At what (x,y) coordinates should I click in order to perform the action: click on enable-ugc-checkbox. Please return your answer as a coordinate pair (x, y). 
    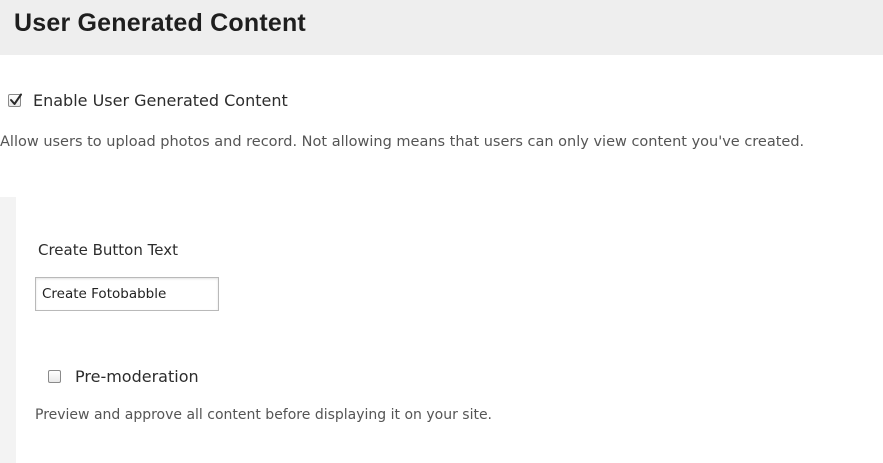
    Looking at the image, I should click on (15, 100).